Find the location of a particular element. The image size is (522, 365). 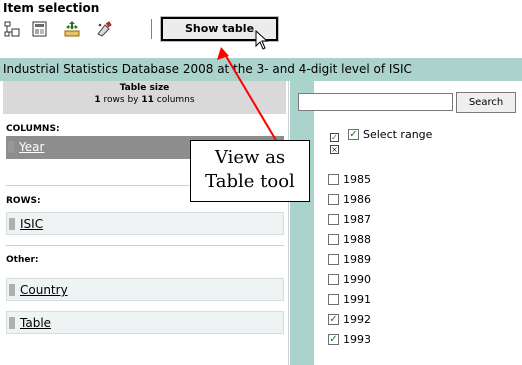

callout-line-1: View as is located at coordinates (250, 157).